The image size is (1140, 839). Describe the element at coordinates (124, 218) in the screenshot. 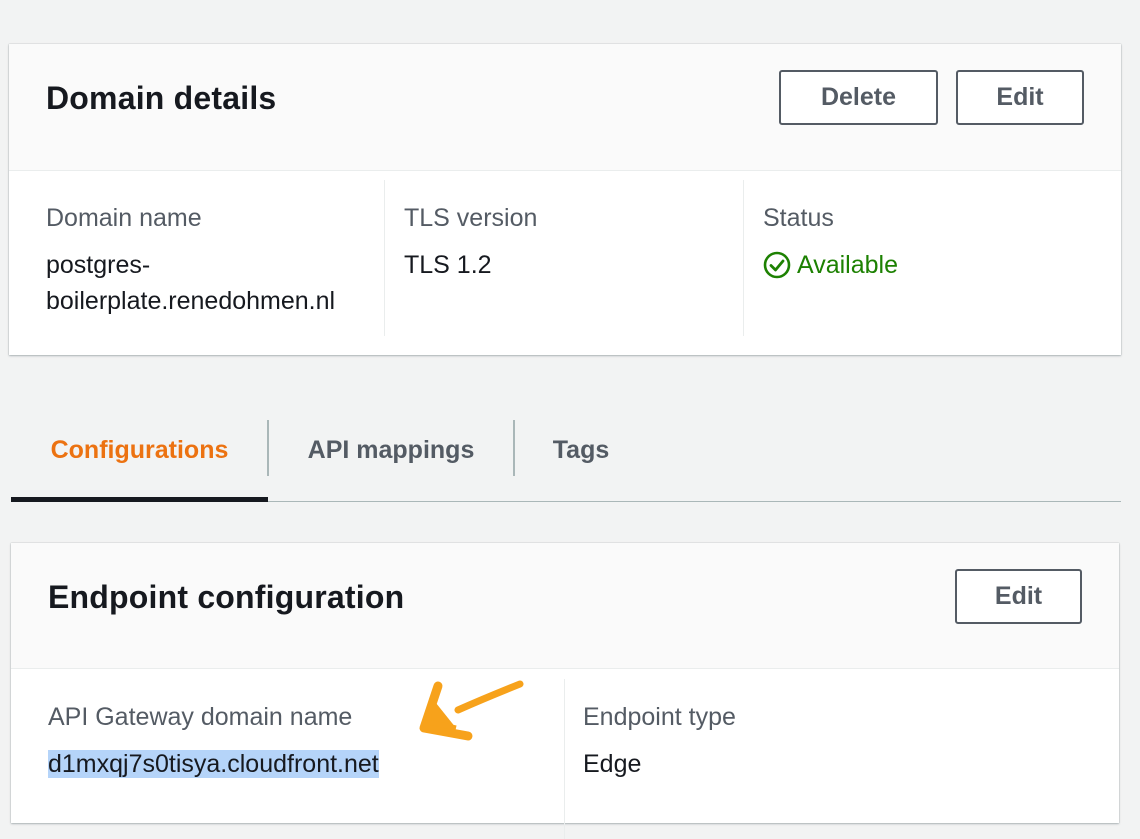

I see `domain-name-label: Domain name` at that location.